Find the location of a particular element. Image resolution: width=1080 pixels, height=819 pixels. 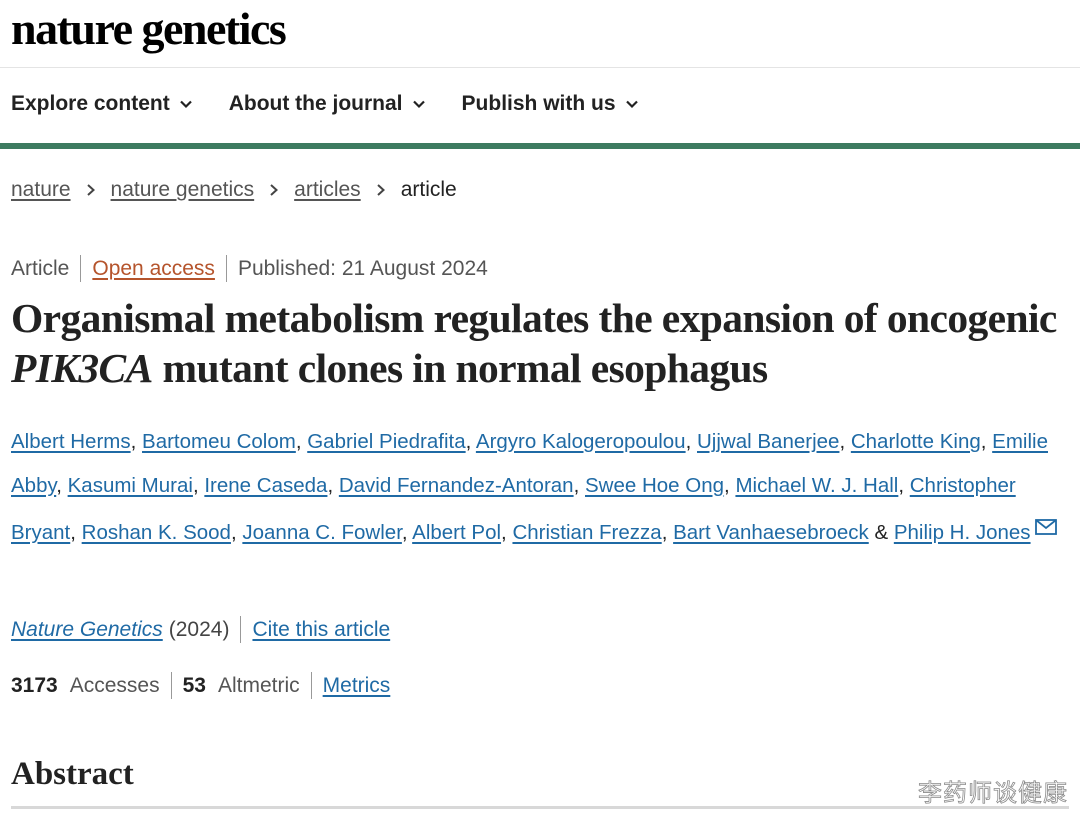

nav-label: Explore content is located at coordinates (90, 103).